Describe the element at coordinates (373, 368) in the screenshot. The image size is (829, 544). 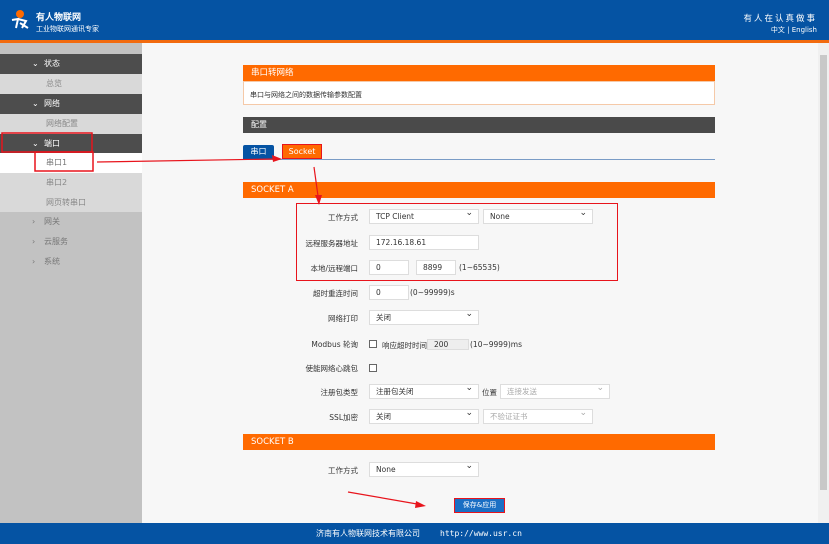
I see `heartbeat-checkbox` at that location.